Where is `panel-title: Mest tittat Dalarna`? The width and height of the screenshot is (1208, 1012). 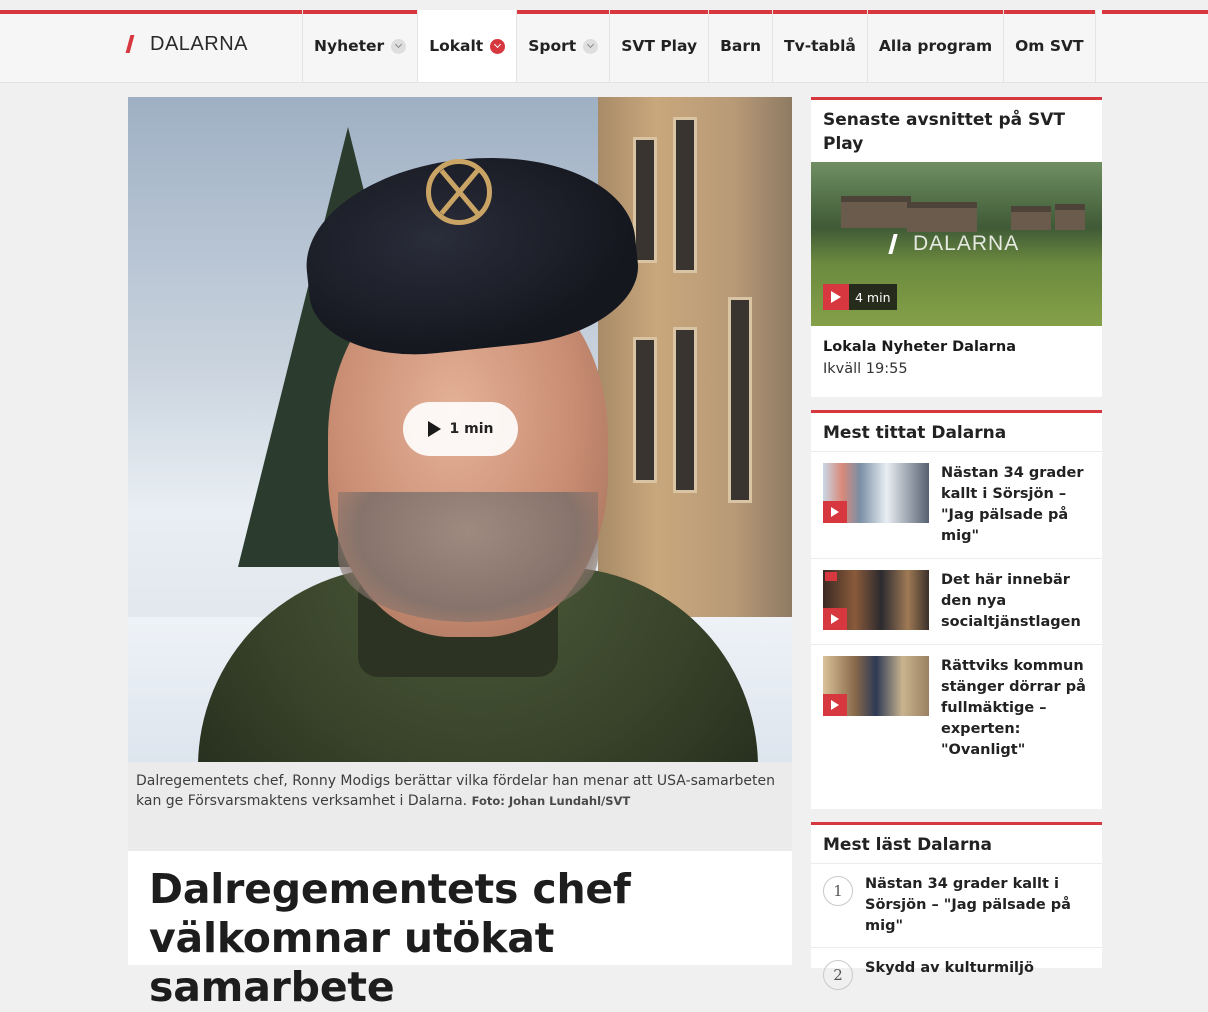
panel-title: Mest tittat Dalarna is located at coordinates (915, 433).